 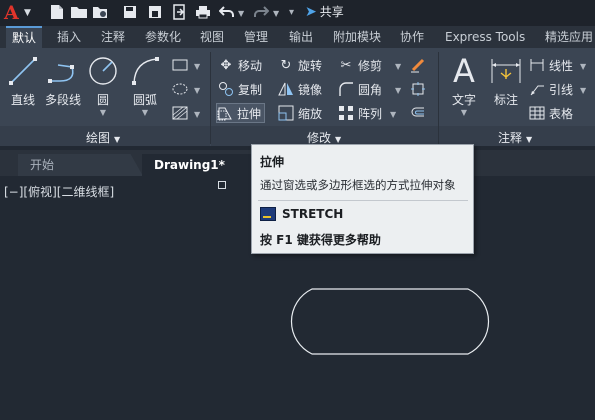 I want to click on viewport-view-control: [俯视], so click(x=39, y=192).